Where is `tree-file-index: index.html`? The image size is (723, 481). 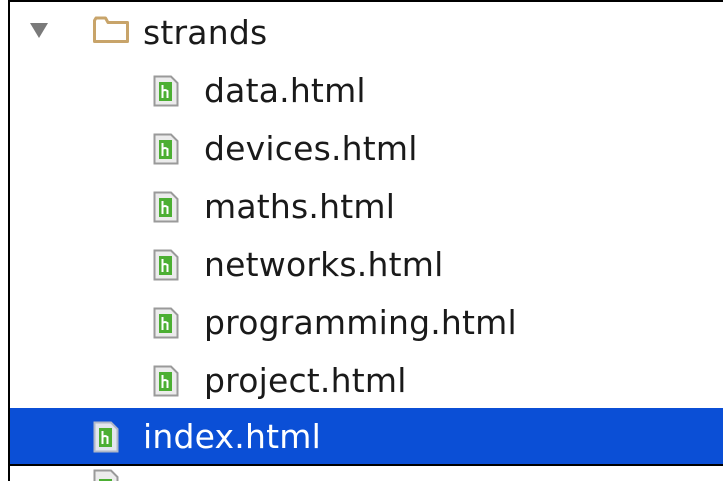 tree-file-index: index.html is located at coordinates (366, 437).